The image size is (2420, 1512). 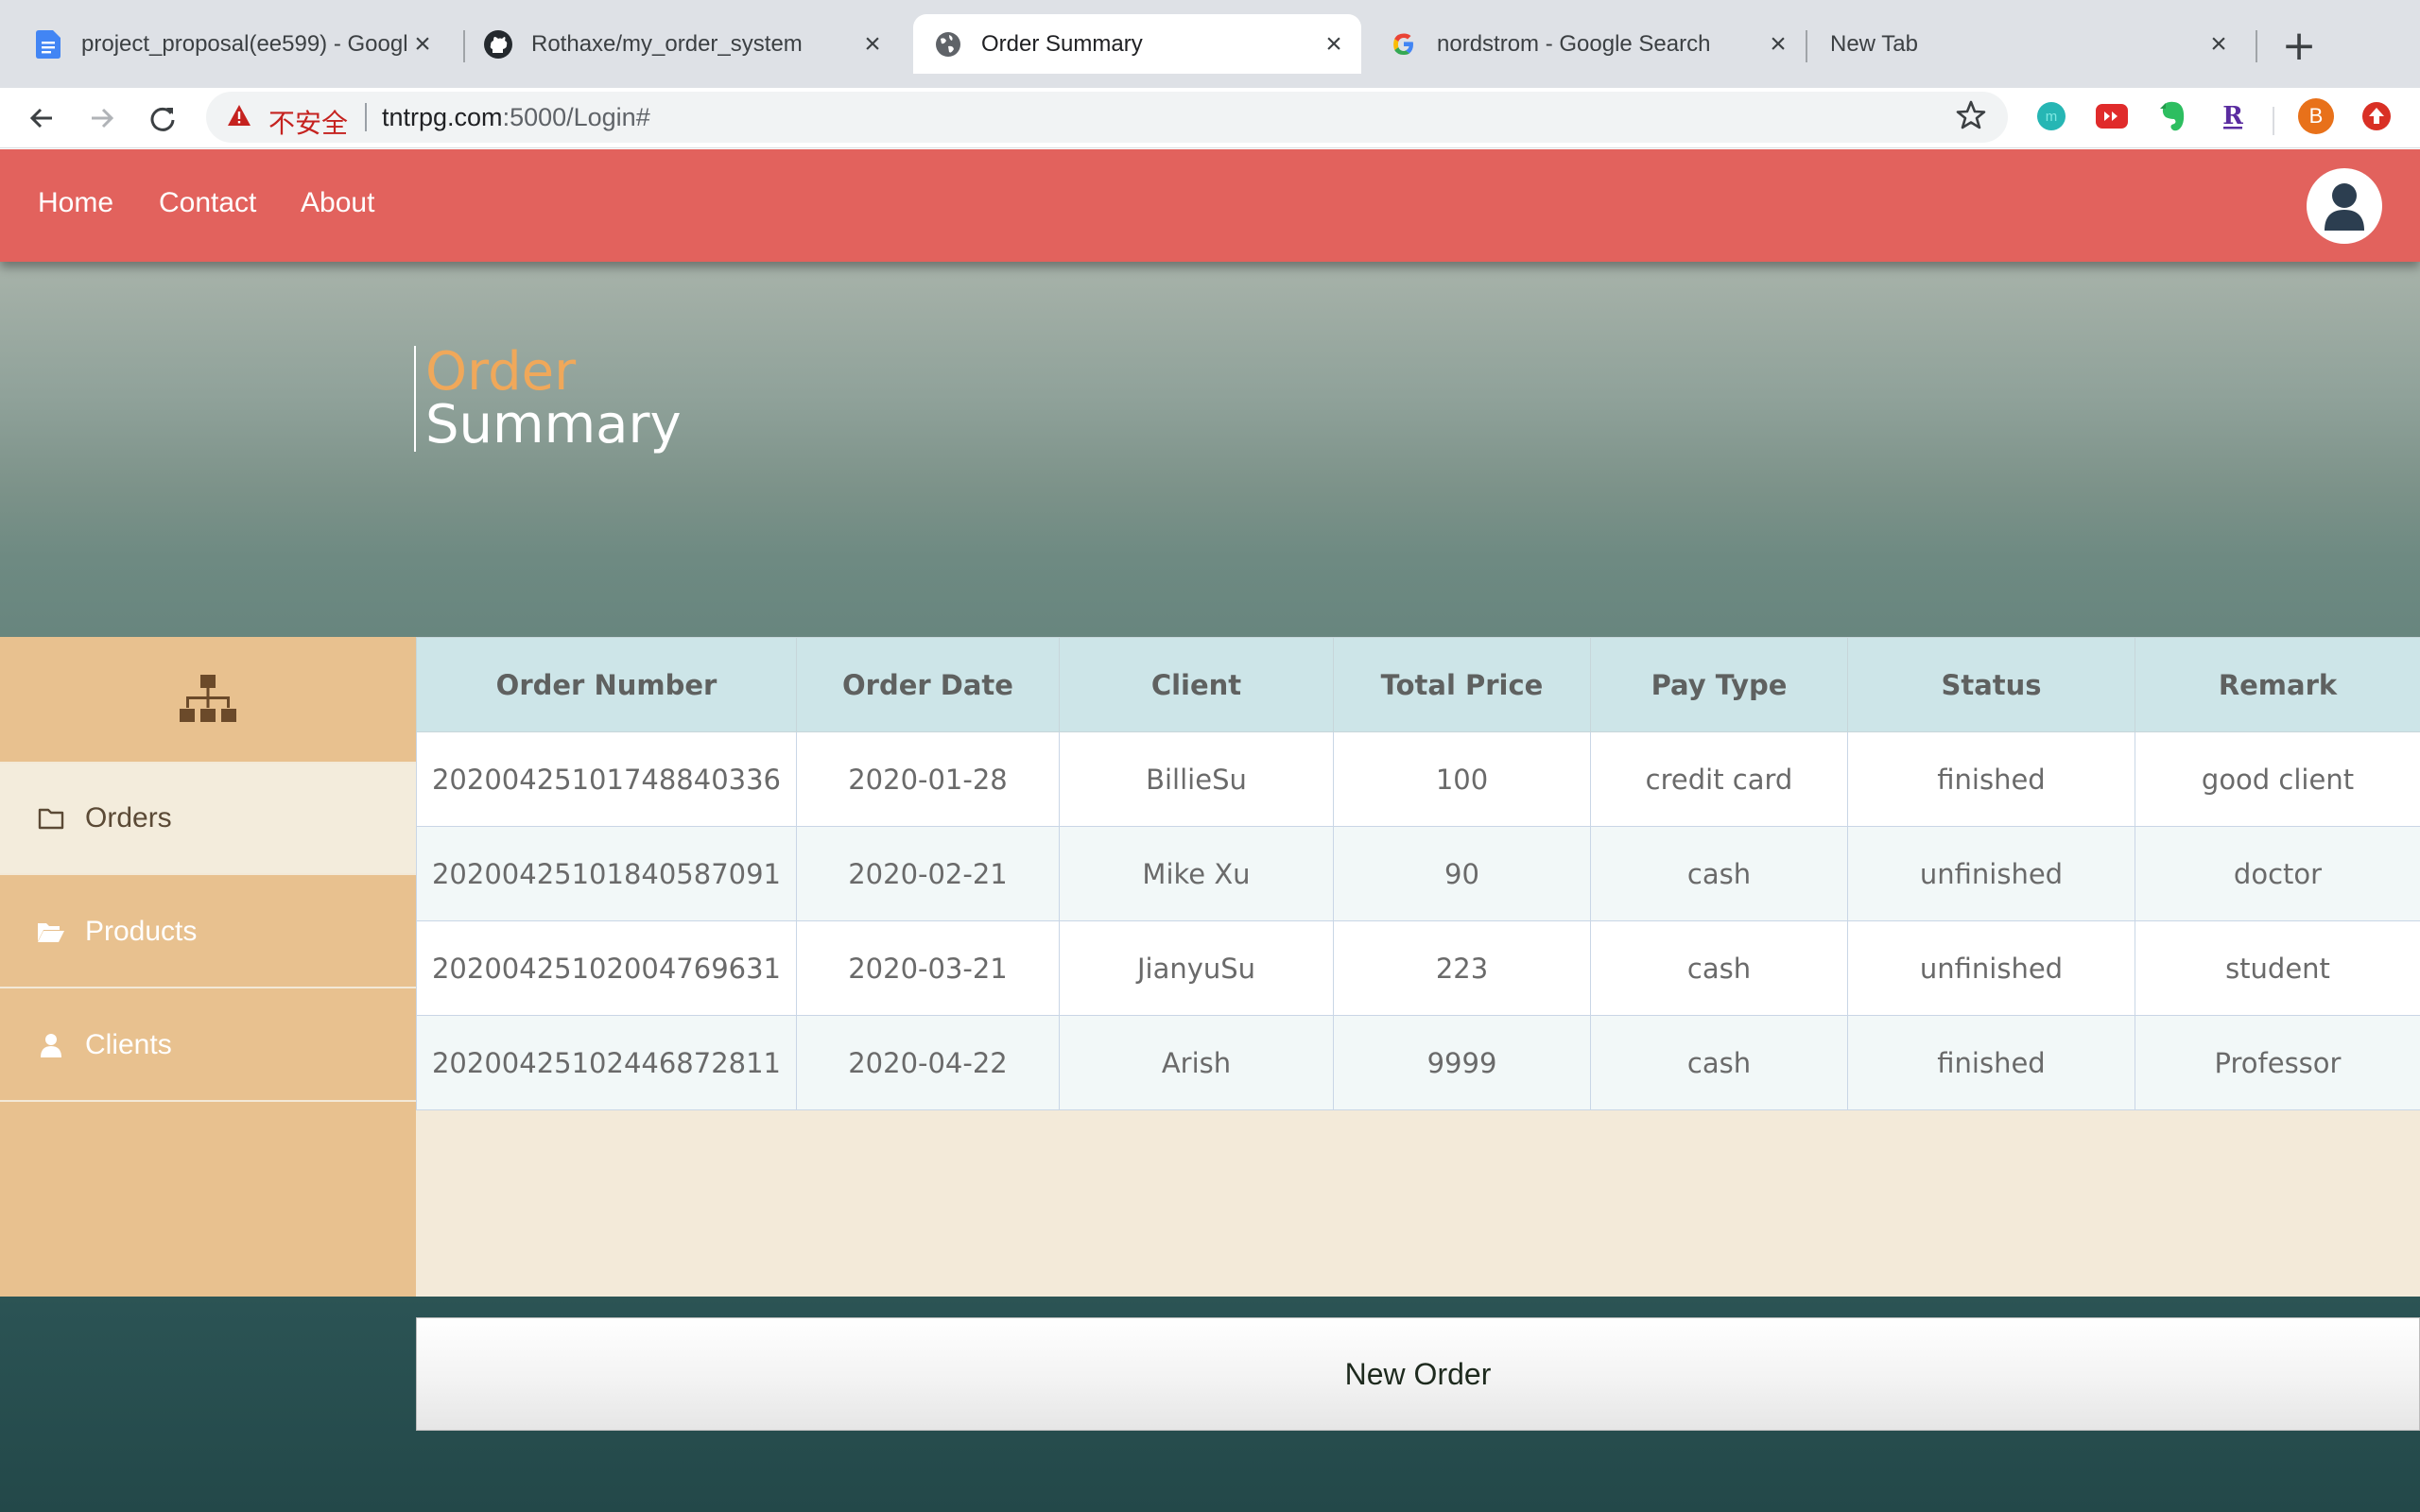 I want to click on status-cell: unfinished, so click(x=1991, y=968).